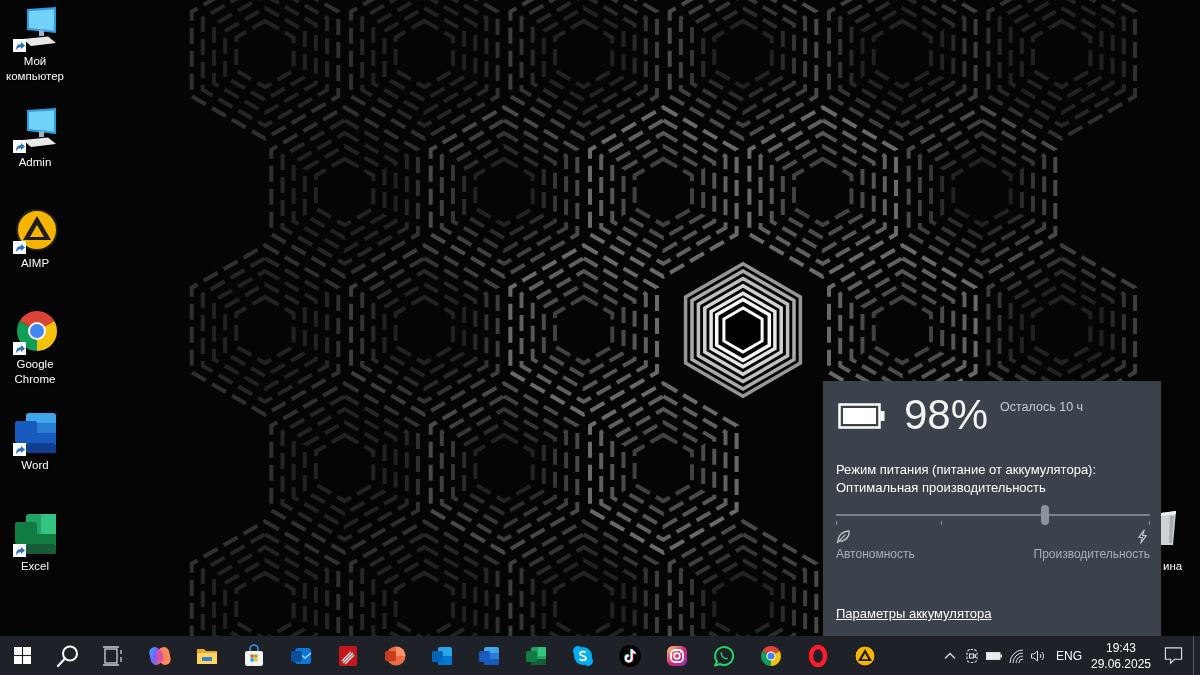 This screenshot has width=1200, height=675. I want to click on battery-percentage: 98%, so click(946, 415).